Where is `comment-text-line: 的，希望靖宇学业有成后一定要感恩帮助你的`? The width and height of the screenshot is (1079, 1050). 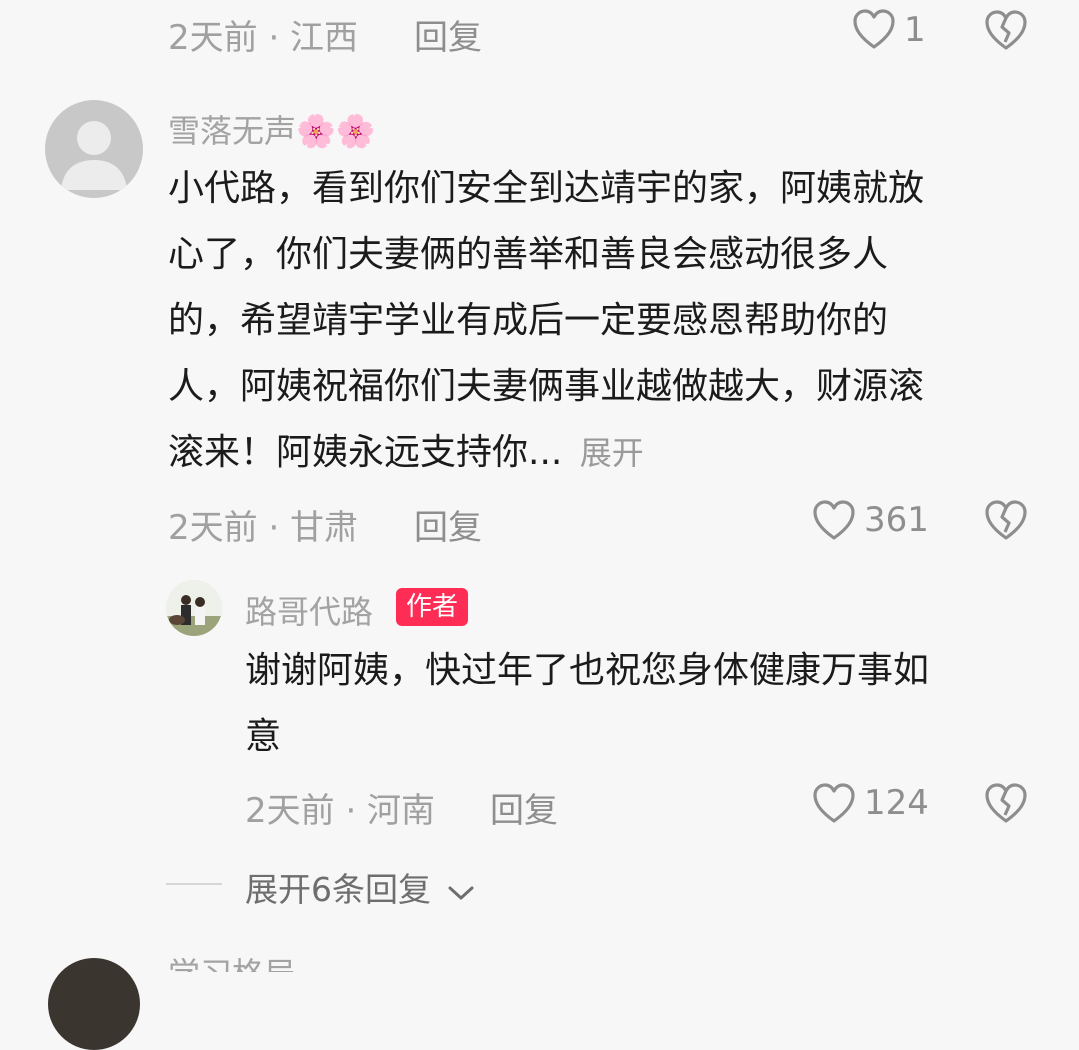
comment-text-line: 的，希望靖宇学业有成后一定要感恩帮助你的 is located at coordinates (528, 320).